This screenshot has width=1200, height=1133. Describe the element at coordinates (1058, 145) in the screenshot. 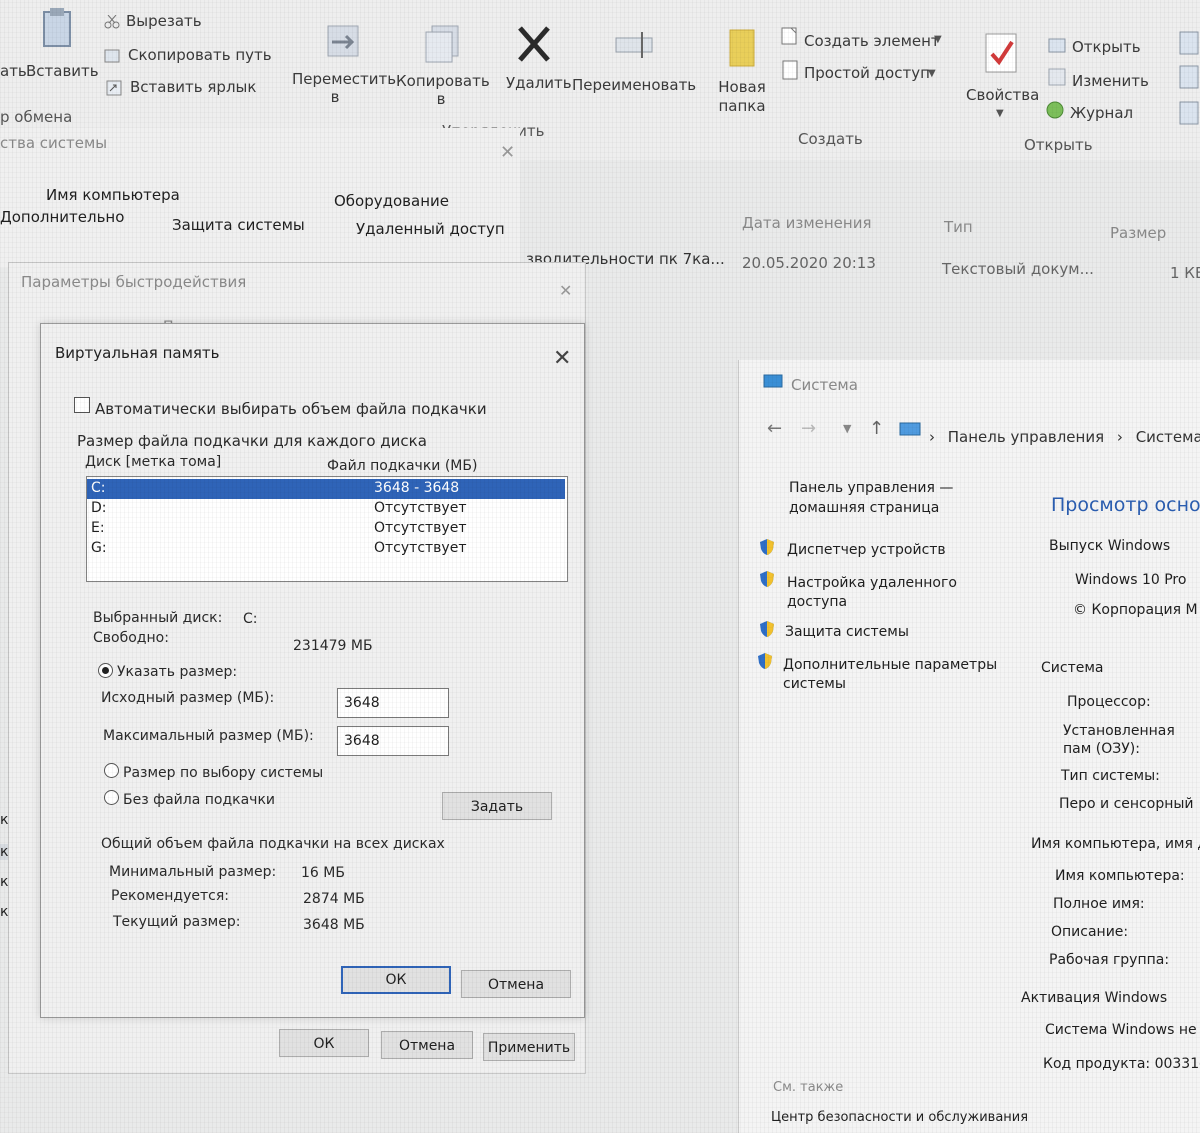

I see `open-group-label: Открыть` at that location.